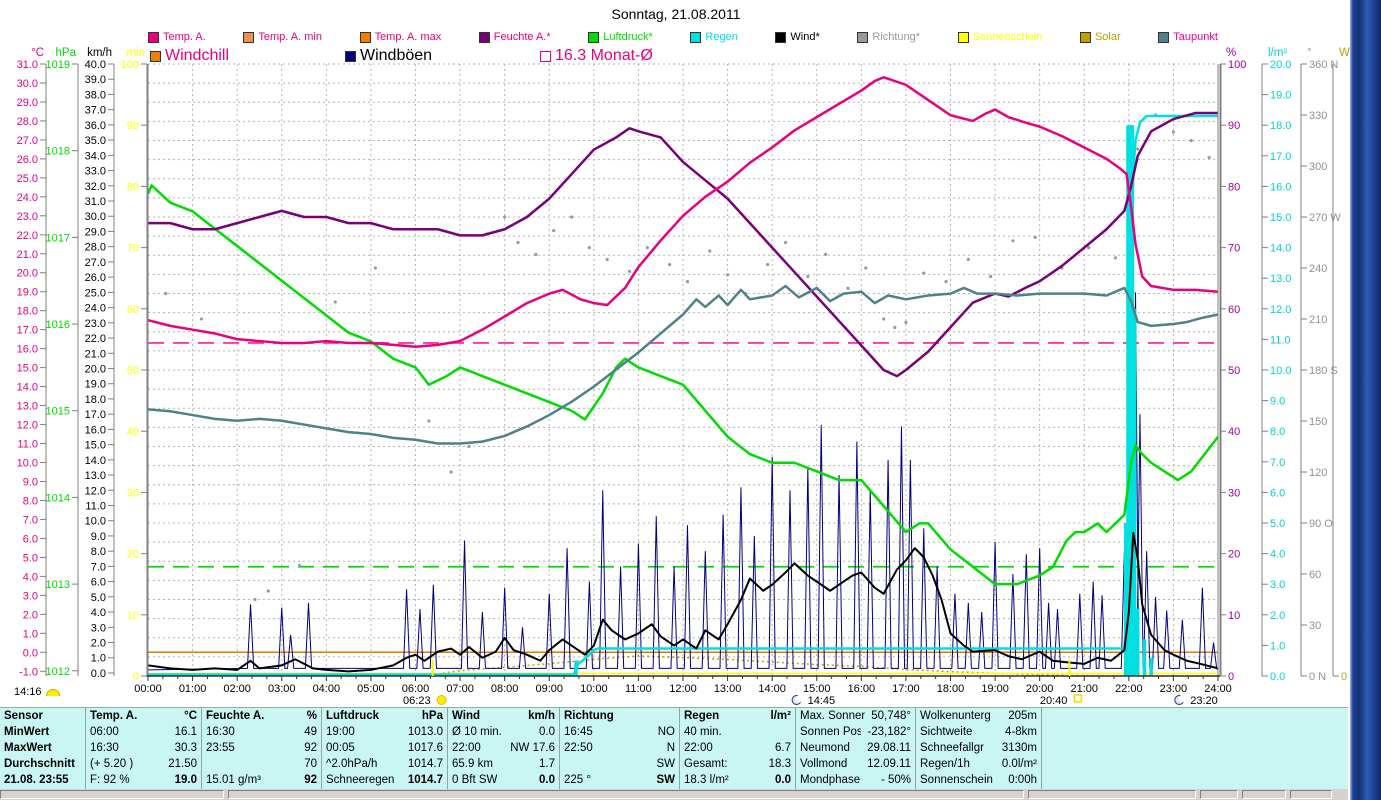 This screenshot has height=800, width=1381. Describe the element at coordinates (594, 689) in the screenshot. I see `x-tick-label: 10:00` at that location.